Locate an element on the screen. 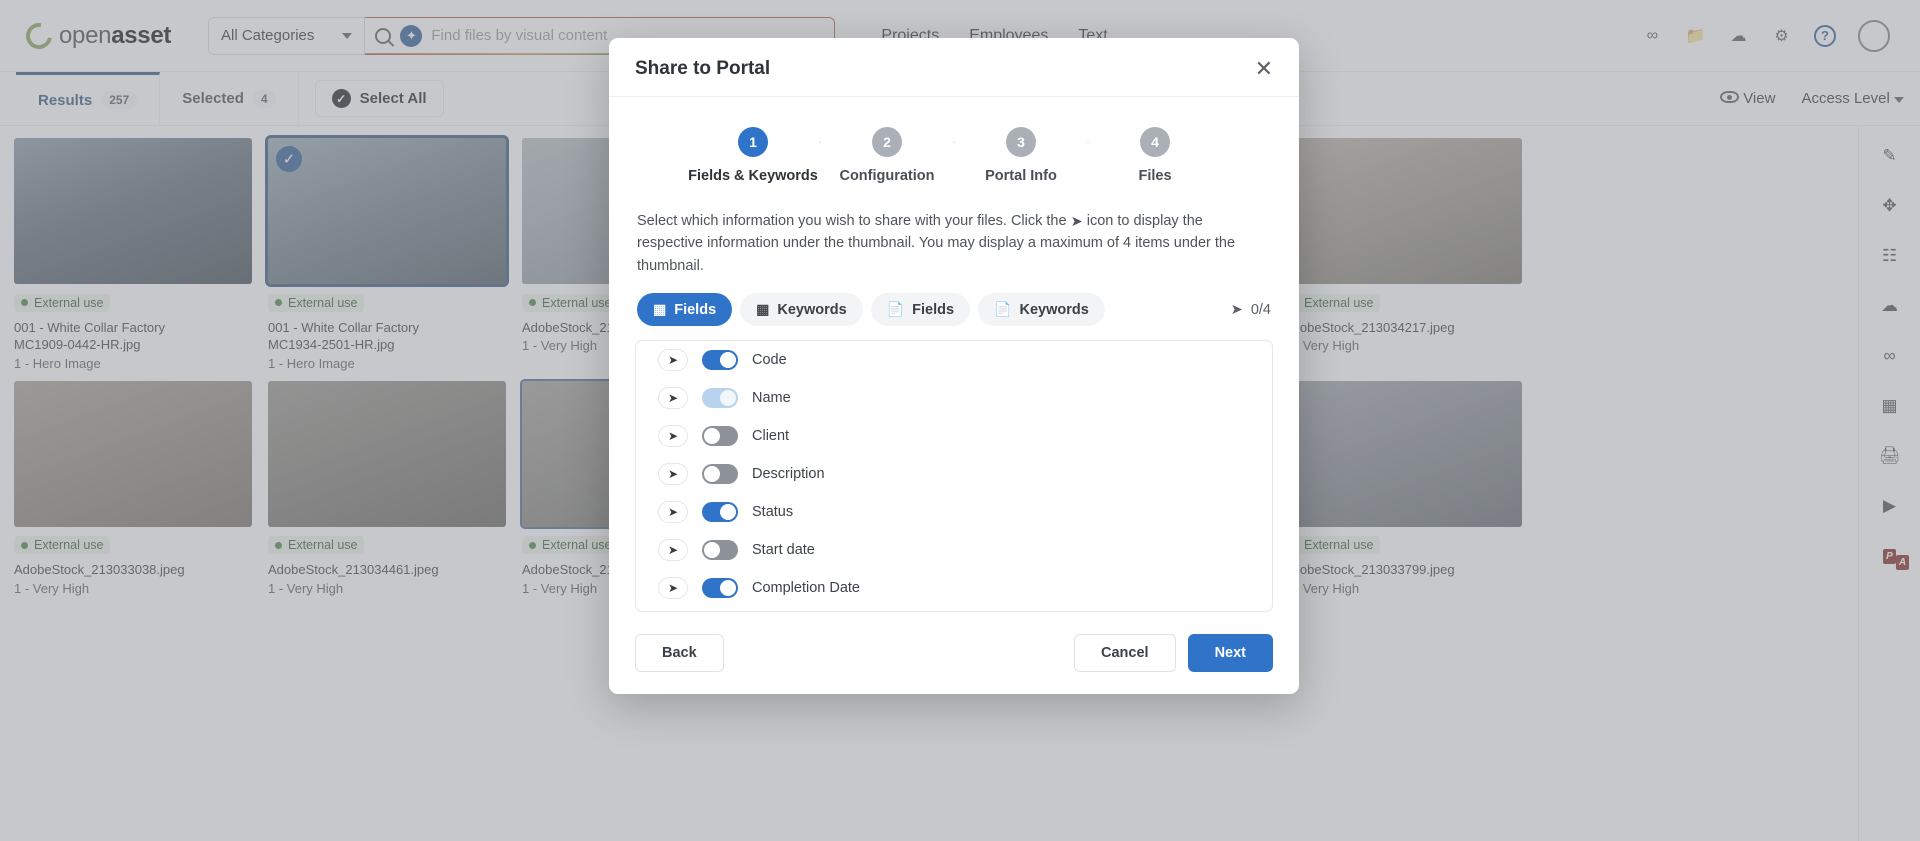  step-files: 4 Files is located at coordinates (1155, 155).